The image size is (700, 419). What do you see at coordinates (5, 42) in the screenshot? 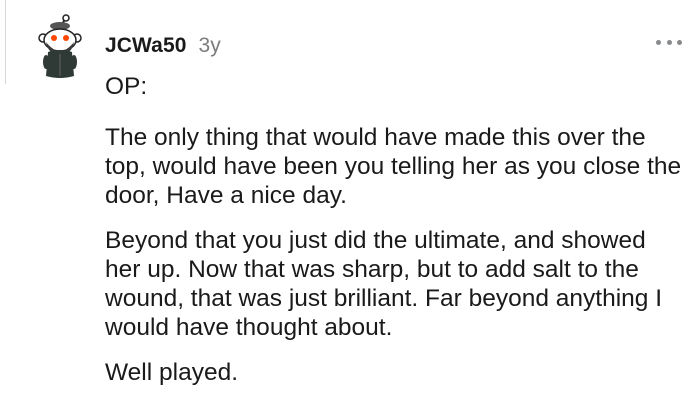
I see `thread-line` at bounding box center [5, 42].